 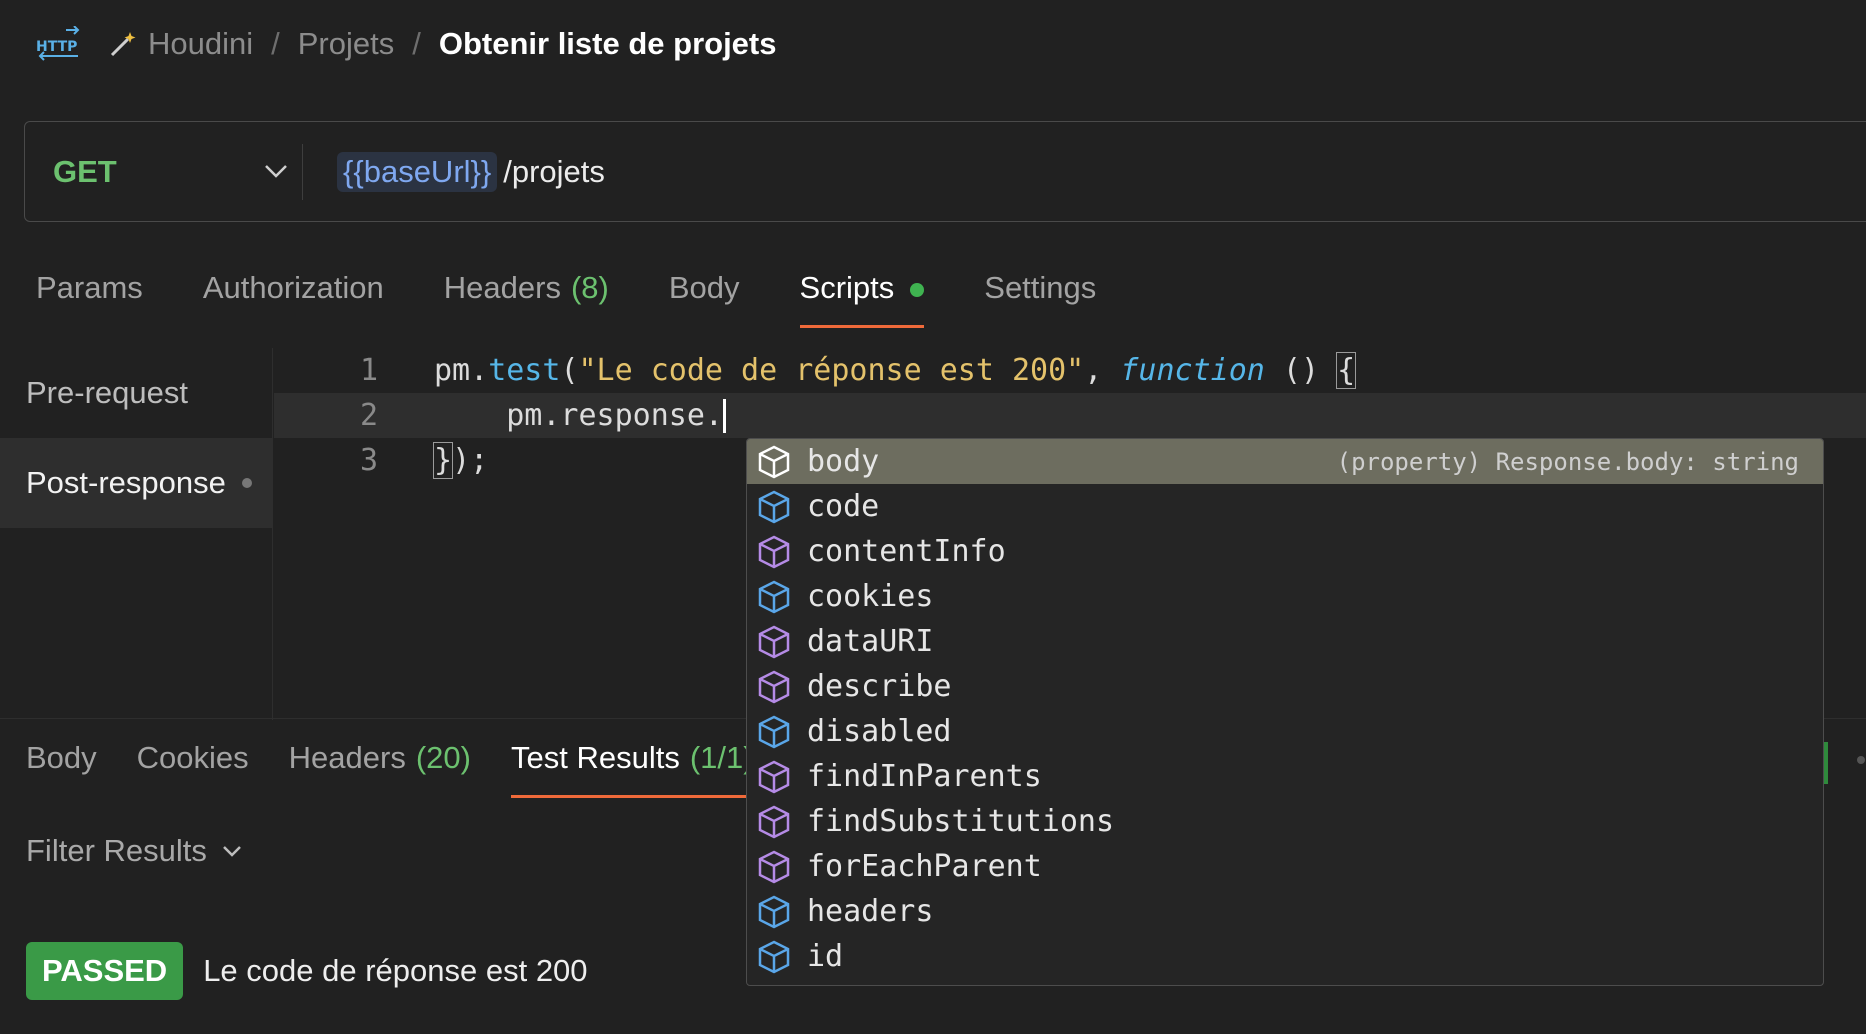 I want to click on autocomplete-item: headers, so click(x=1285, y=911).